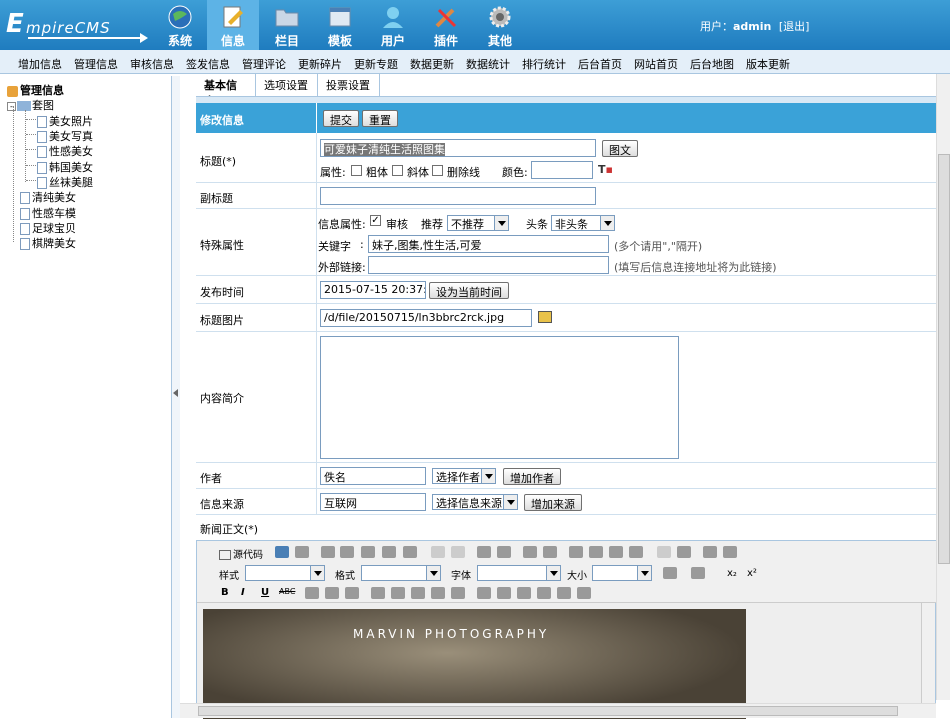  What do you see at coordinates (544, 593) in the screenshot?
I see `special-char-icon` at bounding box center [544, 593].